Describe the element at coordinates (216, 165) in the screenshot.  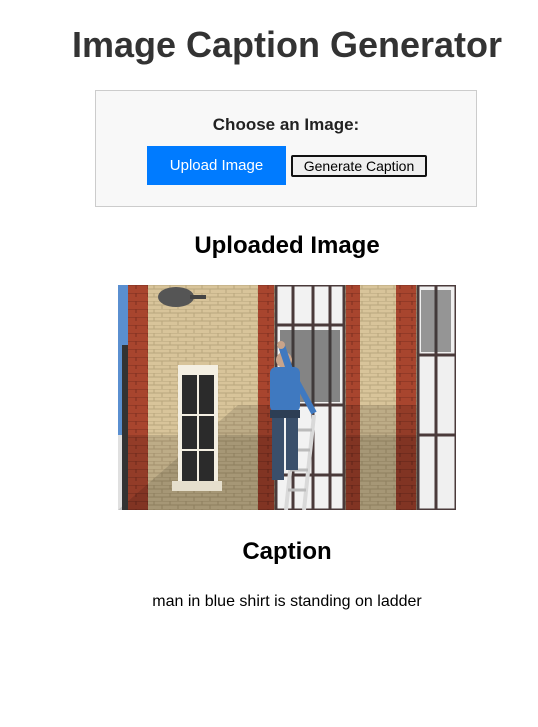
I see `upload-image-button: Upload Image` at that location.